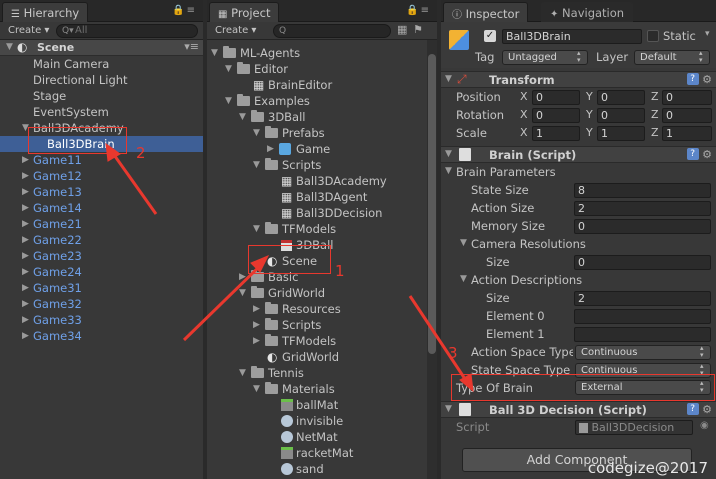  What do you see at coordinates (101, 288) in the screenshot?
I see `hierarchy-item-game: ▶ Game31` at bounding box center [101, 288].